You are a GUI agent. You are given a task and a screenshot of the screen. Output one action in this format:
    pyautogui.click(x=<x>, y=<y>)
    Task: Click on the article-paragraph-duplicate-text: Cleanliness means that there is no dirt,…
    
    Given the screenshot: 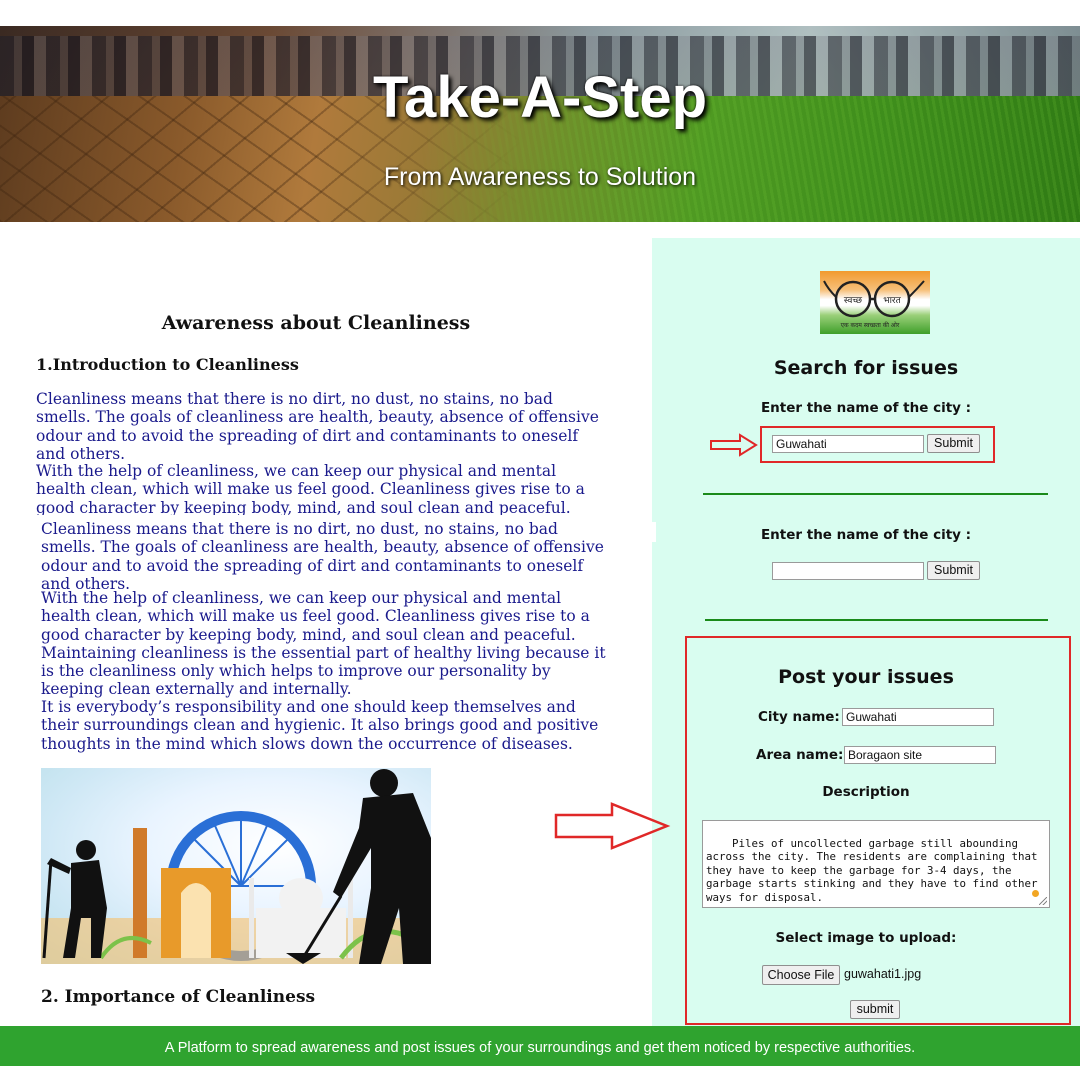 What is the action you would take?
    pyautogui.click(x=322, y=556)
    